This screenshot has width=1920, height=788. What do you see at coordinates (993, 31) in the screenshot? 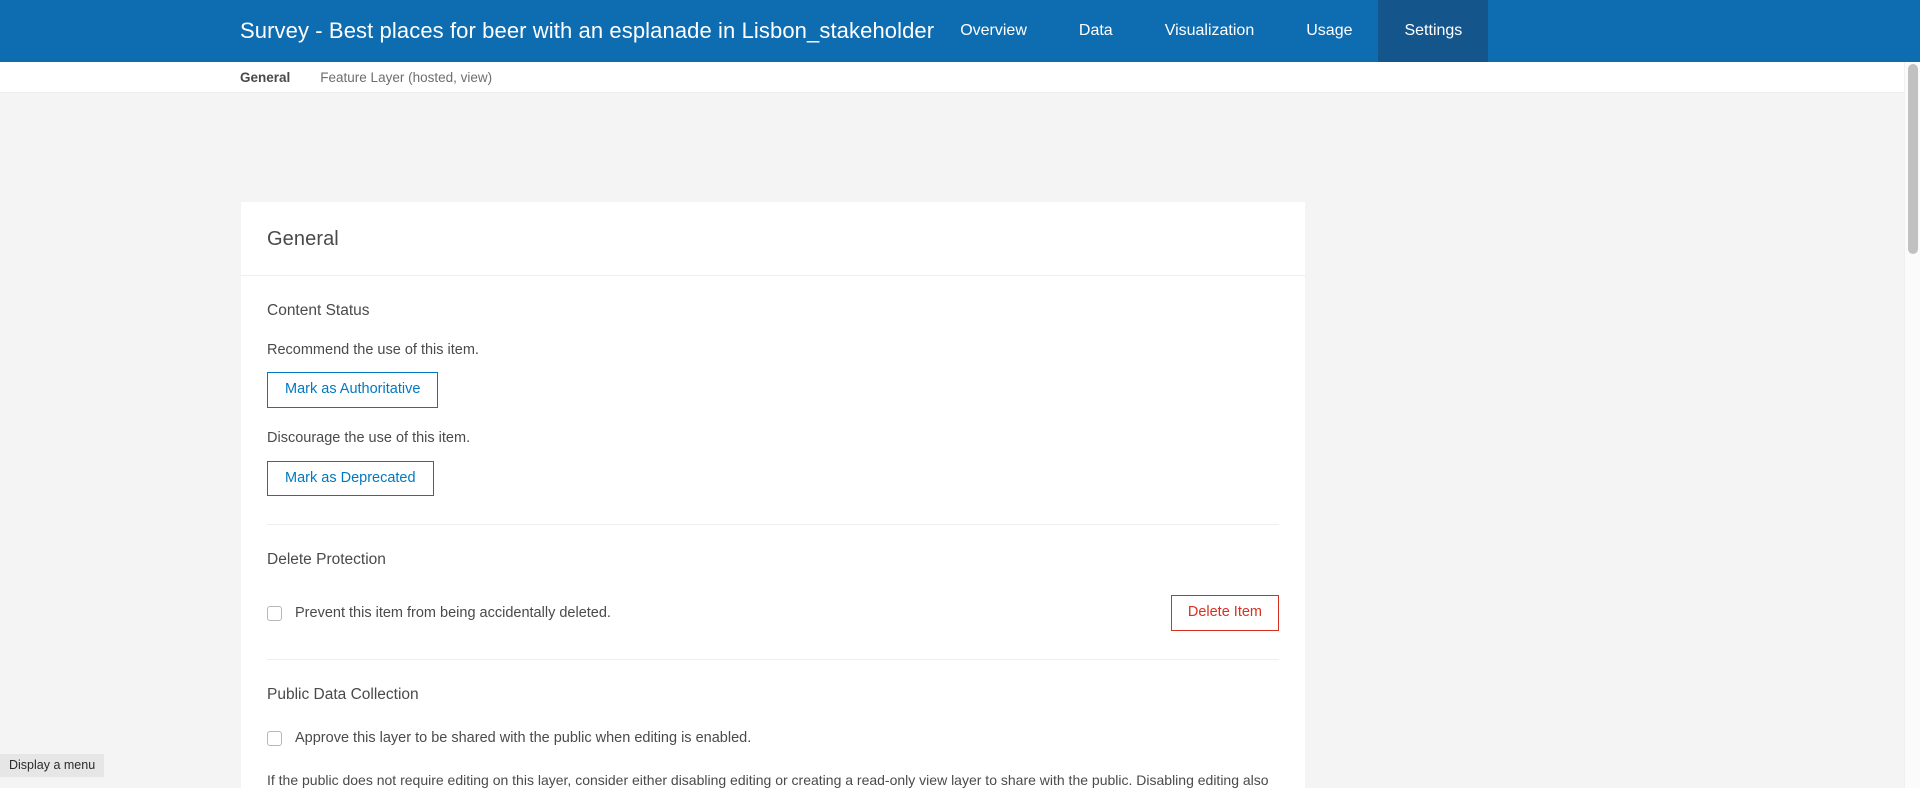
I see `tab-overview: Overview` at bounding box center [993, 31].